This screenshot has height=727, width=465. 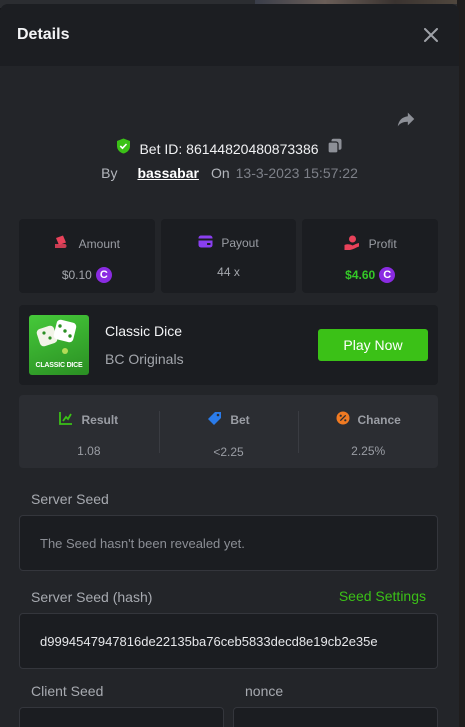 I want to click on bet-meta-row: By bassabar On 13-3-2023 15:57:22, so click(x=229, y=173).